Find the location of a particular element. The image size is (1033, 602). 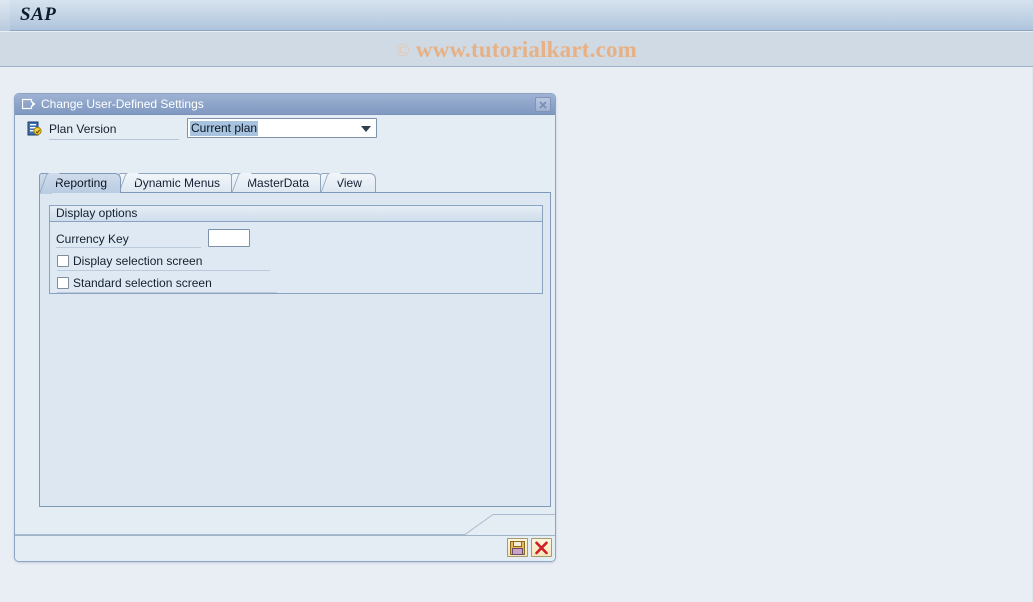

plan-version-underline is located at coordinates (114, 139).